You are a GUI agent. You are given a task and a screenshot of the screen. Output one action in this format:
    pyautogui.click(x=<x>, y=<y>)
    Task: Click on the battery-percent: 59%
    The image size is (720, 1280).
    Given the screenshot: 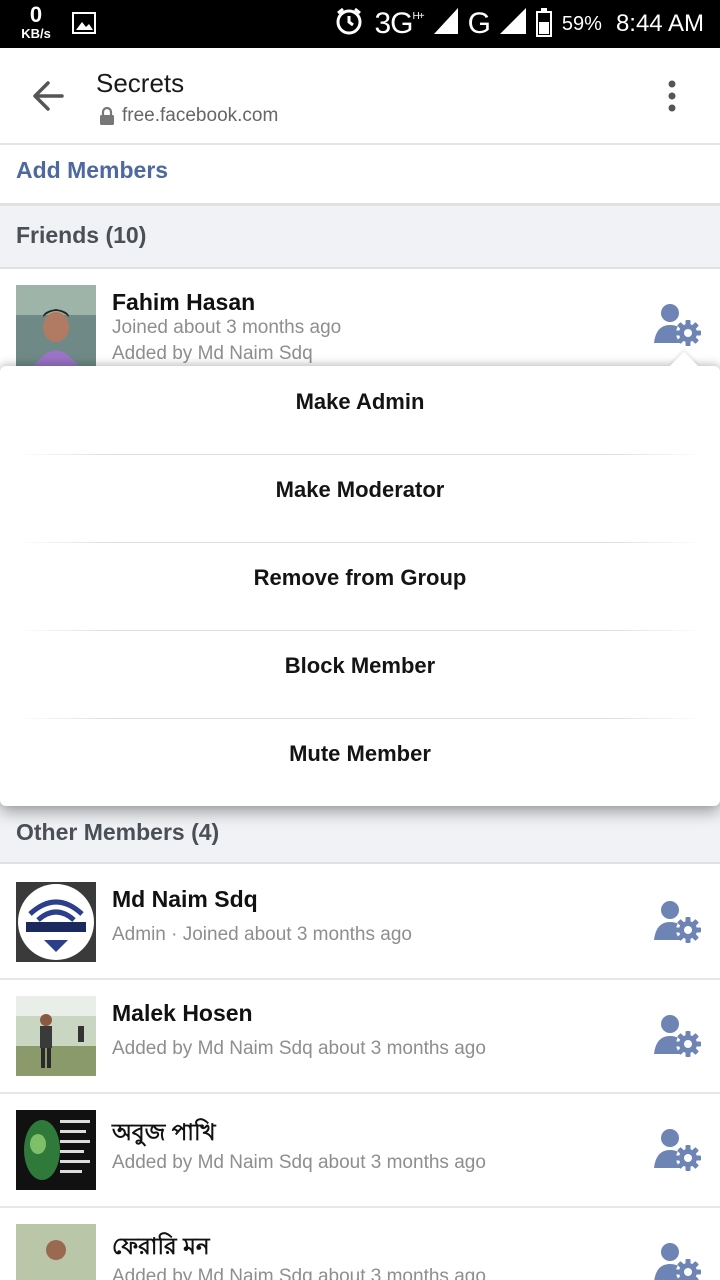 What is the action you would take?
    pyautogui.click(x=581, y=23)
    